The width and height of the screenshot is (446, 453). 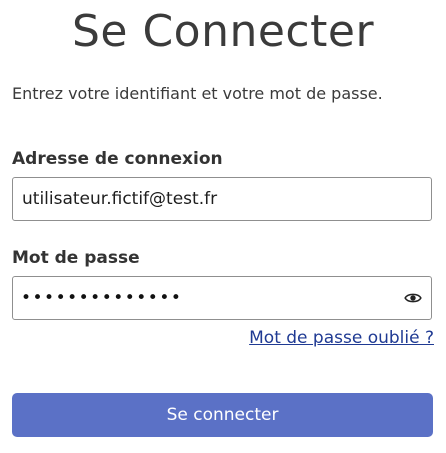 I want to click on login-button: Se connecter, so click(x=222, y=415).